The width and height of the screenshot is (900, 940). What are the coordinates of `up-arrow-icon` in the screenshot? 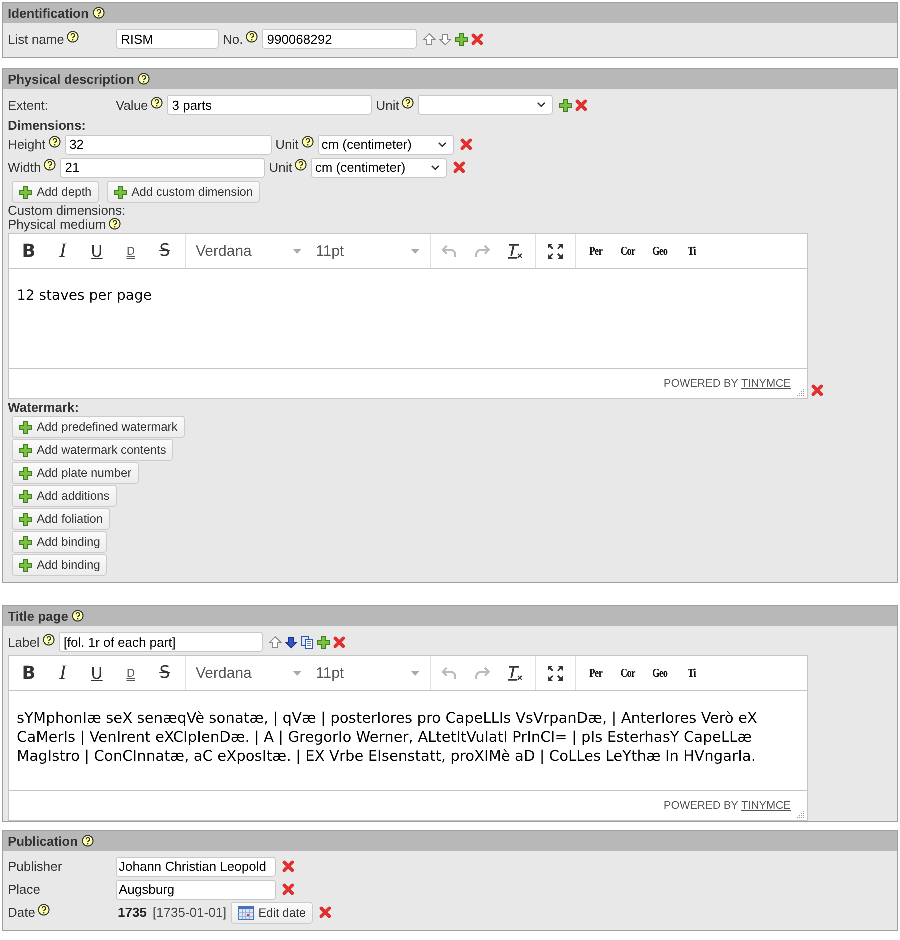 It's located at (429, 39).